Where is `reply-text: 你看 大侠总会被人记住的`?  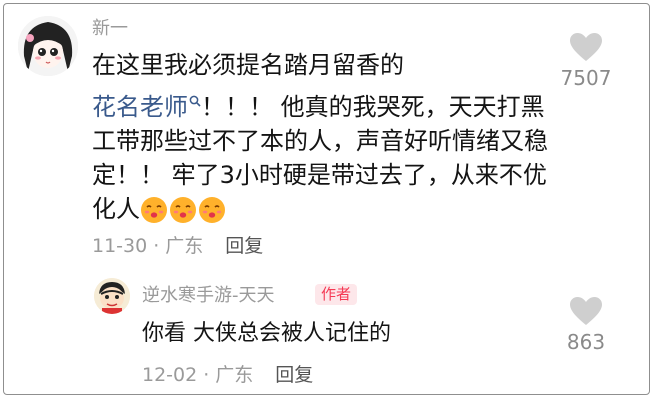
reply-text: 你看 大侠总会被人记住的 is located at coordinates (266, 333).